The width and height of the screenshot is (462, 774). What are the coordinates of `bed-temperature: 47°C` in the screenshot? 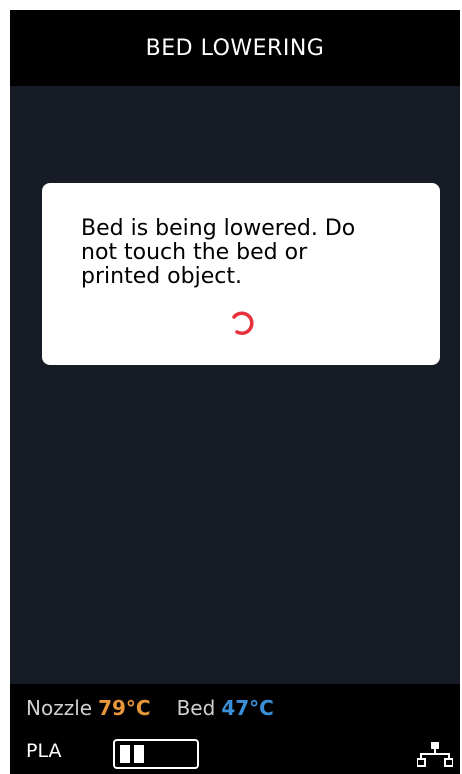 It's located at (247, 708).